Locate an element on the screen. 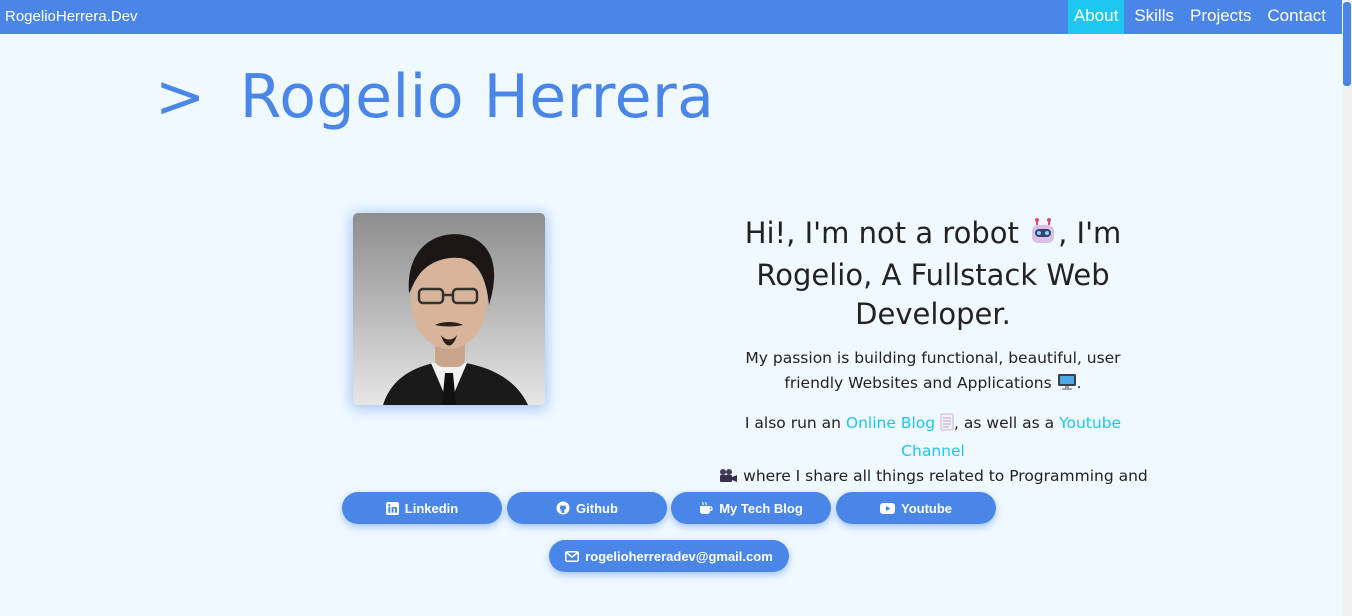 This screenshot has width=1352, height=616. movie-camera-emoji-icon is located at coordinates (728, 479).